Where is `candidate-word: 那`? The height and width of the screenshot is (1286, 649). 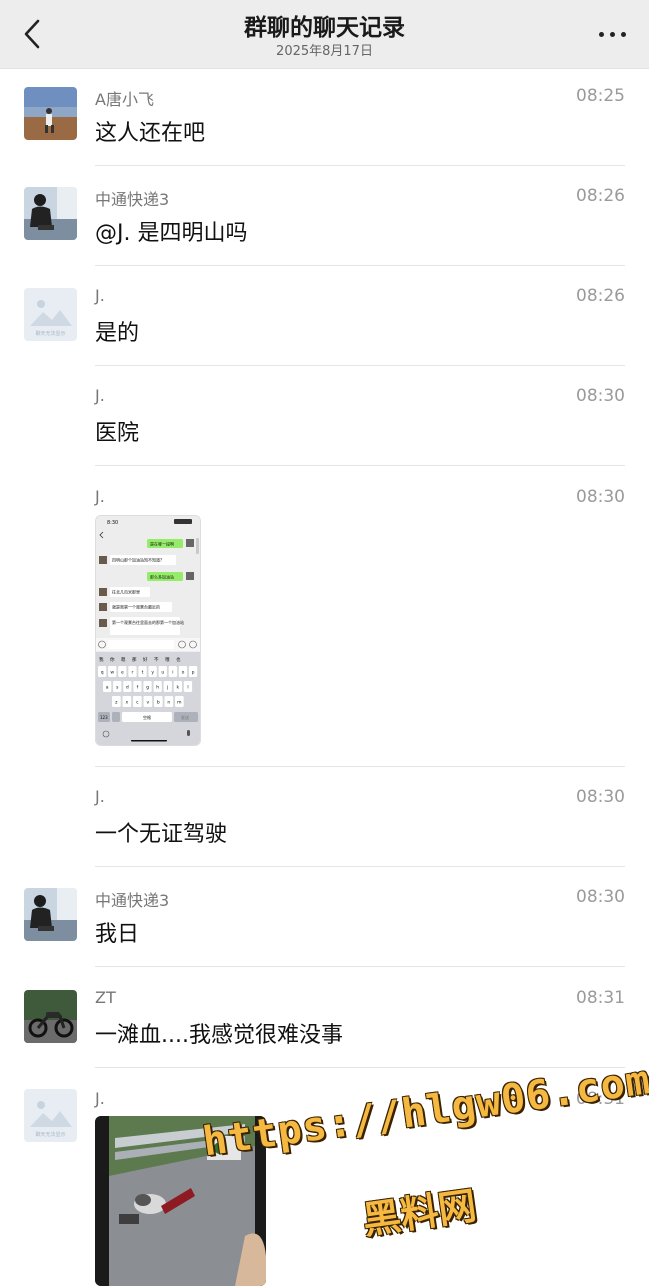
candidate-word: 那 is located at coordinates (134, 659).